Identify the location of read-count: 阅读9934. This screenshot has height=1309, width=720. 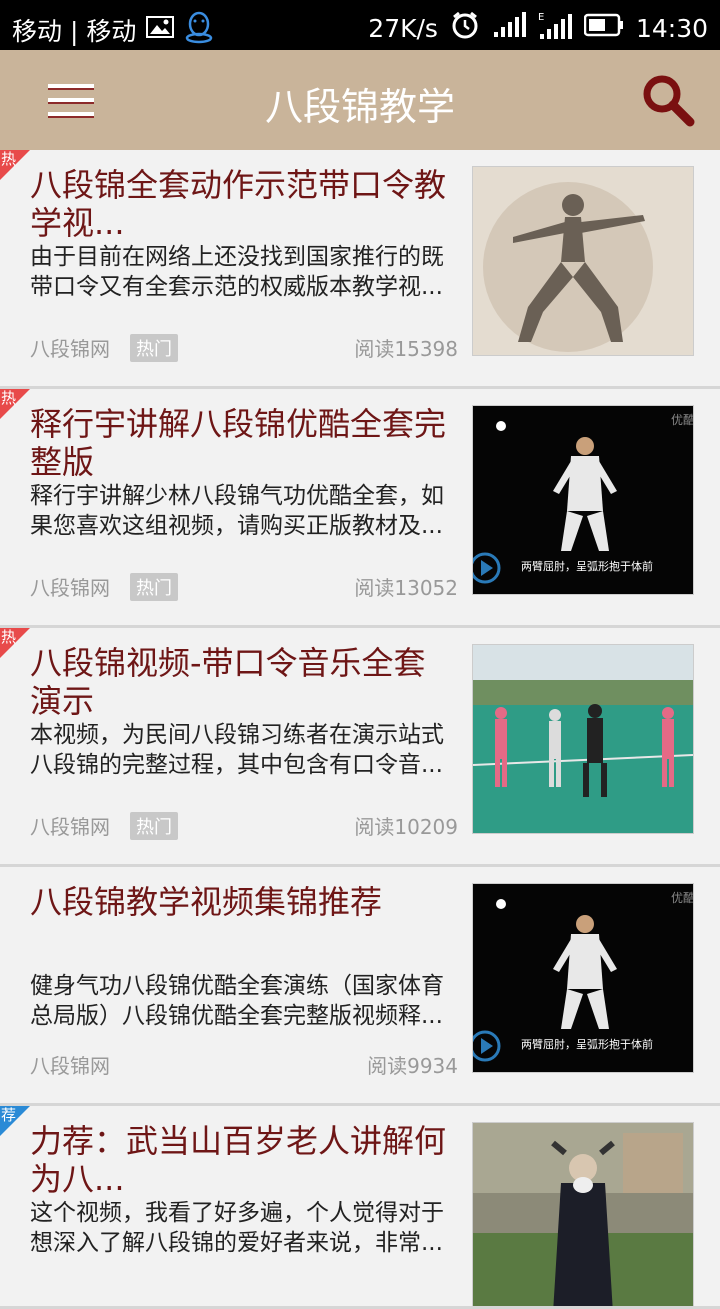
(412, 1066).